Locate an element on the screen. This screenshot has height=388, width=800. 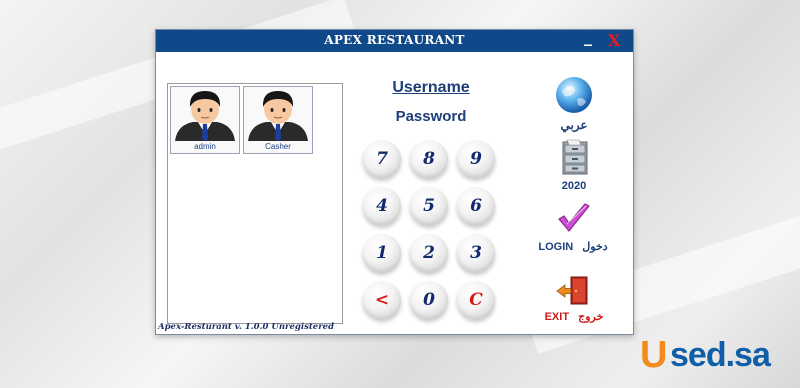
password-field: Password is located at coordinates (431, 116).